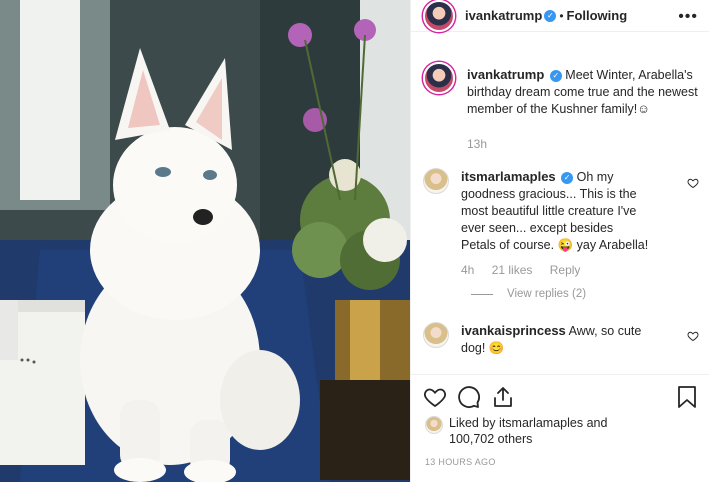 The width and height of the screenshot is (709, 482). What do you see at coordinates (556, 339) in the screenshot?
I see `comment-body: ivankaisprincess Aww, so cute dog! 😊` at bounding box center [556, 339].